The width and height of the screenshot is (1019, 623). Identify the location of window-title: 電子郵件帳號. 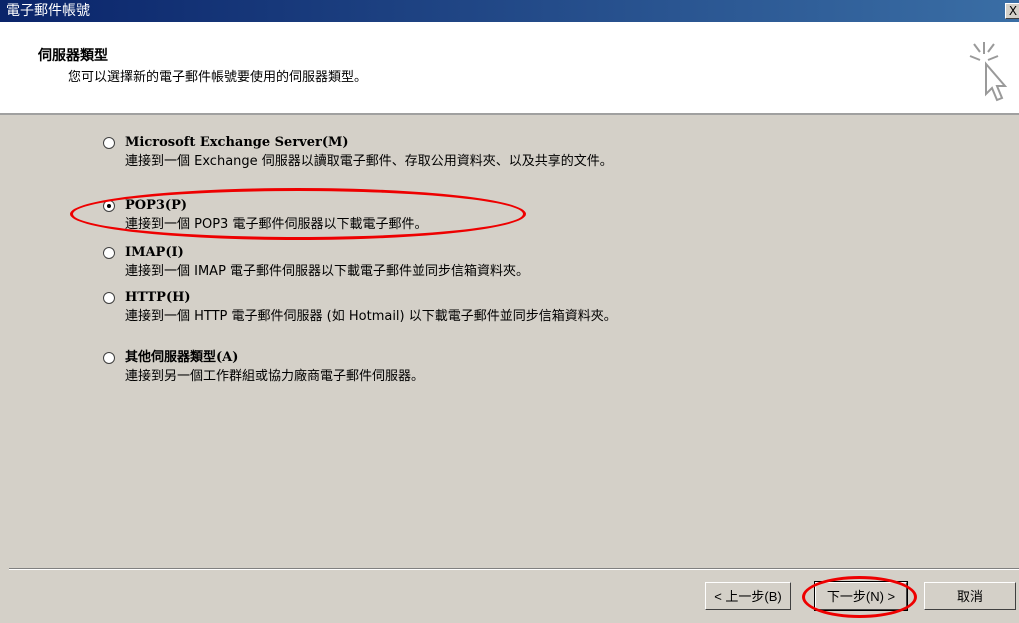
(48, 11).